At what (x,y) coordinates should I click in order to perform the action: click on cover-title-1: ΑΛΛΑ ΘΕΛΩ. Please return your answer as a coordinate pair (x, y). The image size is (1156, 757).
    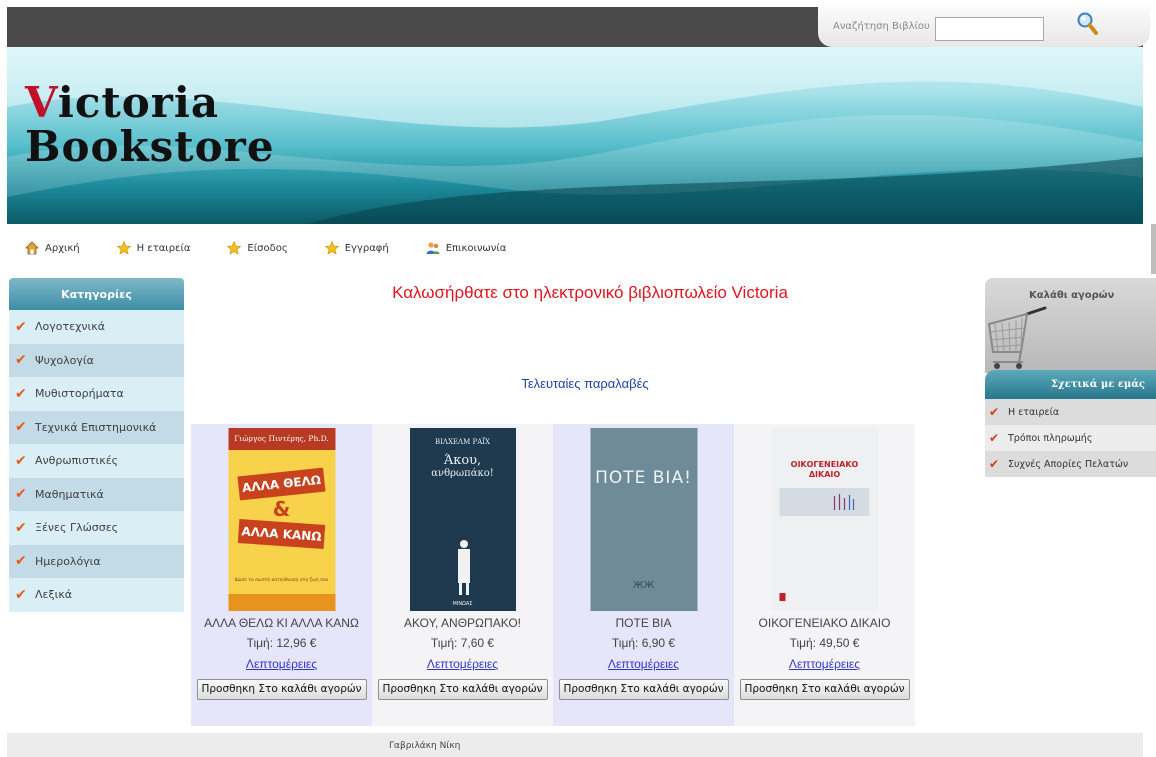
    Looking at the image, I should click on (281, 484).